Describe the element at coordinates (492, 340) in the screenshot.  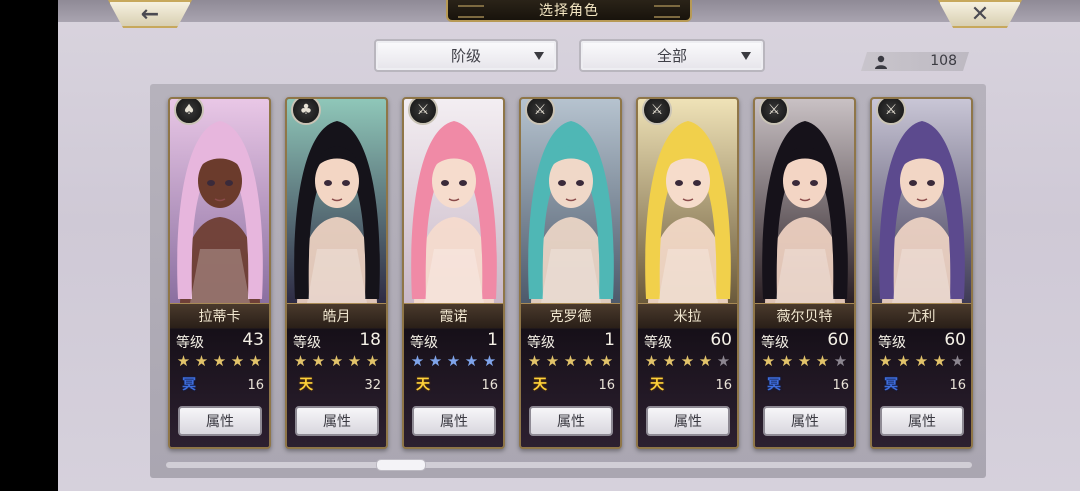
I see `level-value: 1` at that location.